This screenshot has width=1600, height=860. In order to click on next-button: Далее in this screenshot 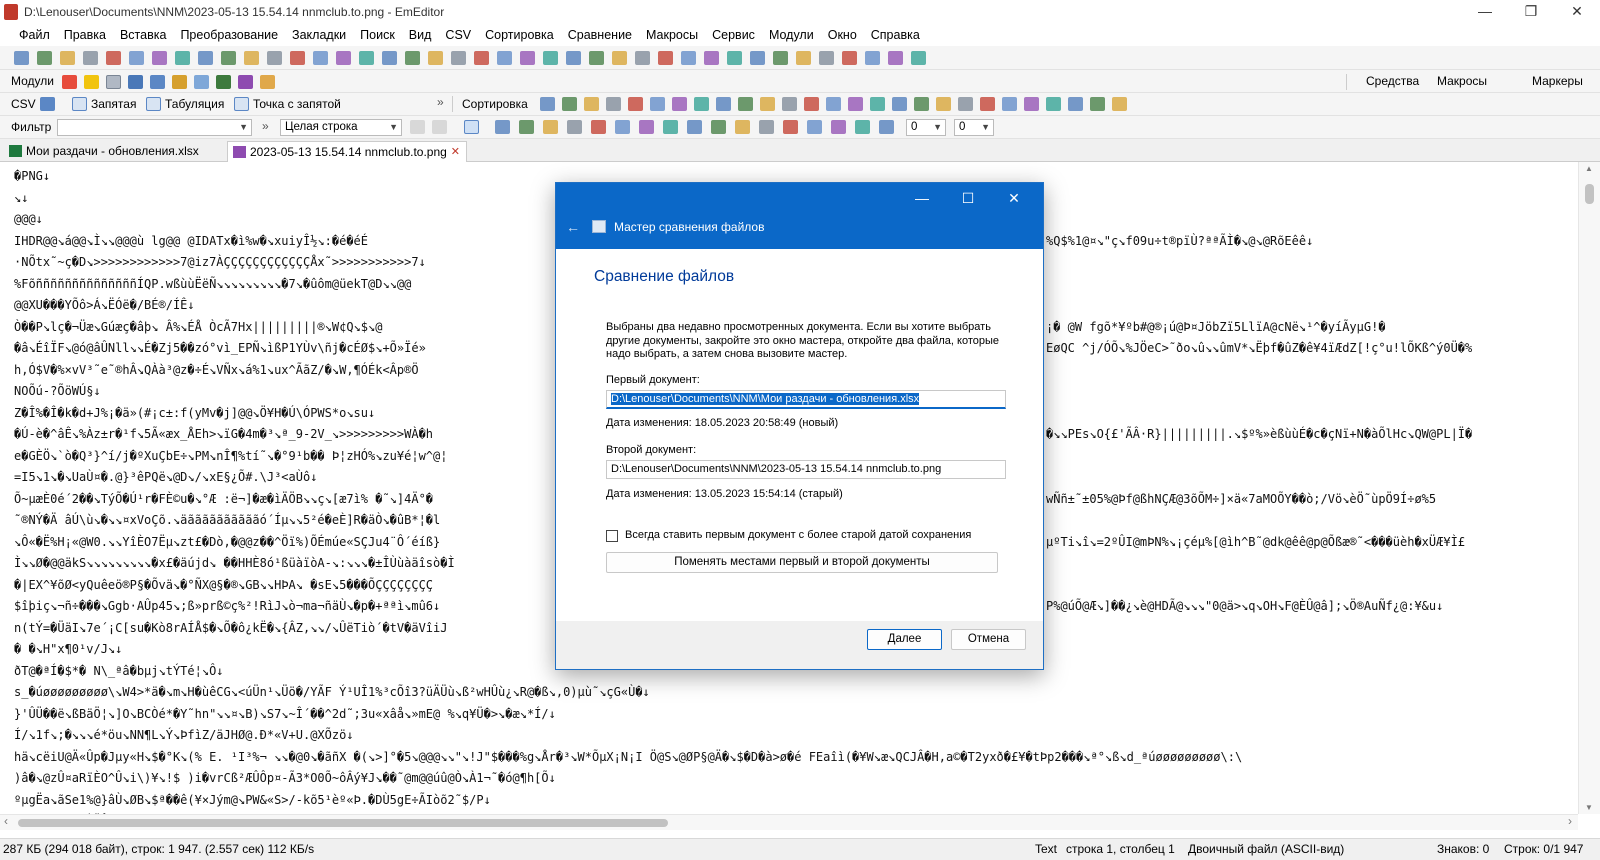, I will do `click(904, 639)`.